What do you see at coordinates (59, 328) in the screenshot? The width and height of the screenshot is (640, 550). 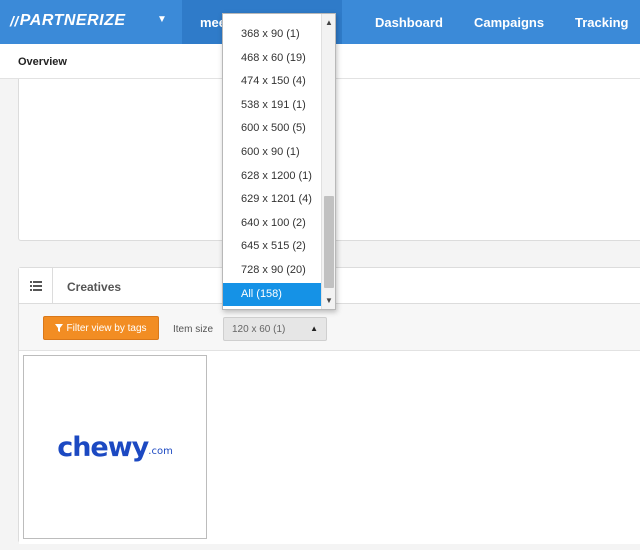 I see `filter-icon` at bounding box center [59, 328].